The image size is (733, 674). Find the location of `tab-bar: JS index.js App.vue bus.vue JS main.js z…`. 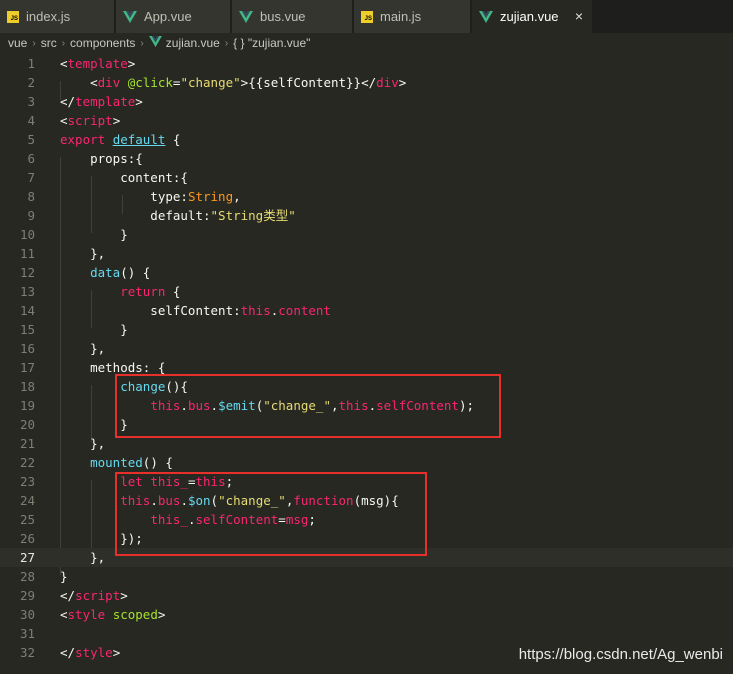

tab-bar: JS index.js App.vue bus.vue JS main.js z… is located at coordinates (366, 16).